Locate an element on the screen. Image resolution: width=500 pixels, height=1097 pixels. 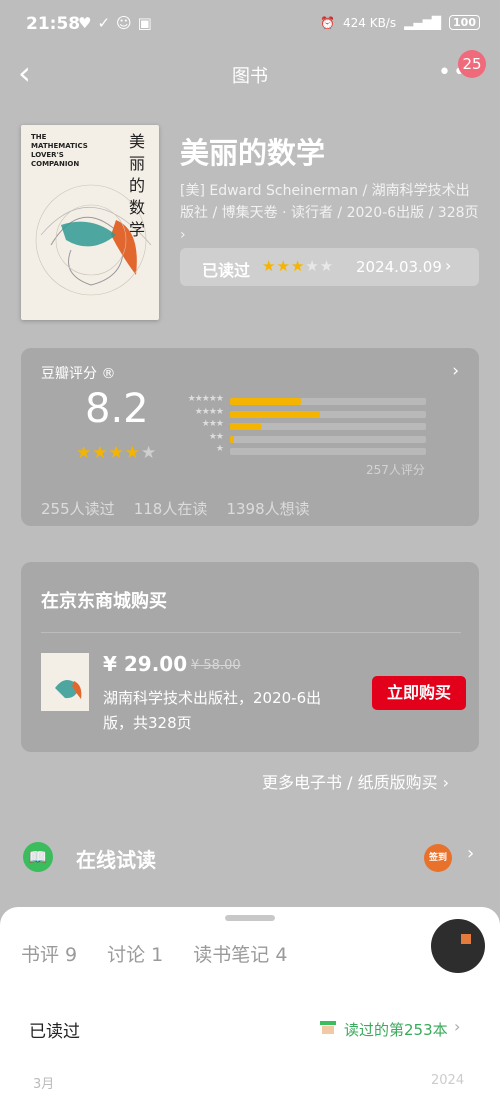
status-right-icons: ⏰ 424 KB/s ▂▄▆█ 100 is located at coordinates (400, 22).